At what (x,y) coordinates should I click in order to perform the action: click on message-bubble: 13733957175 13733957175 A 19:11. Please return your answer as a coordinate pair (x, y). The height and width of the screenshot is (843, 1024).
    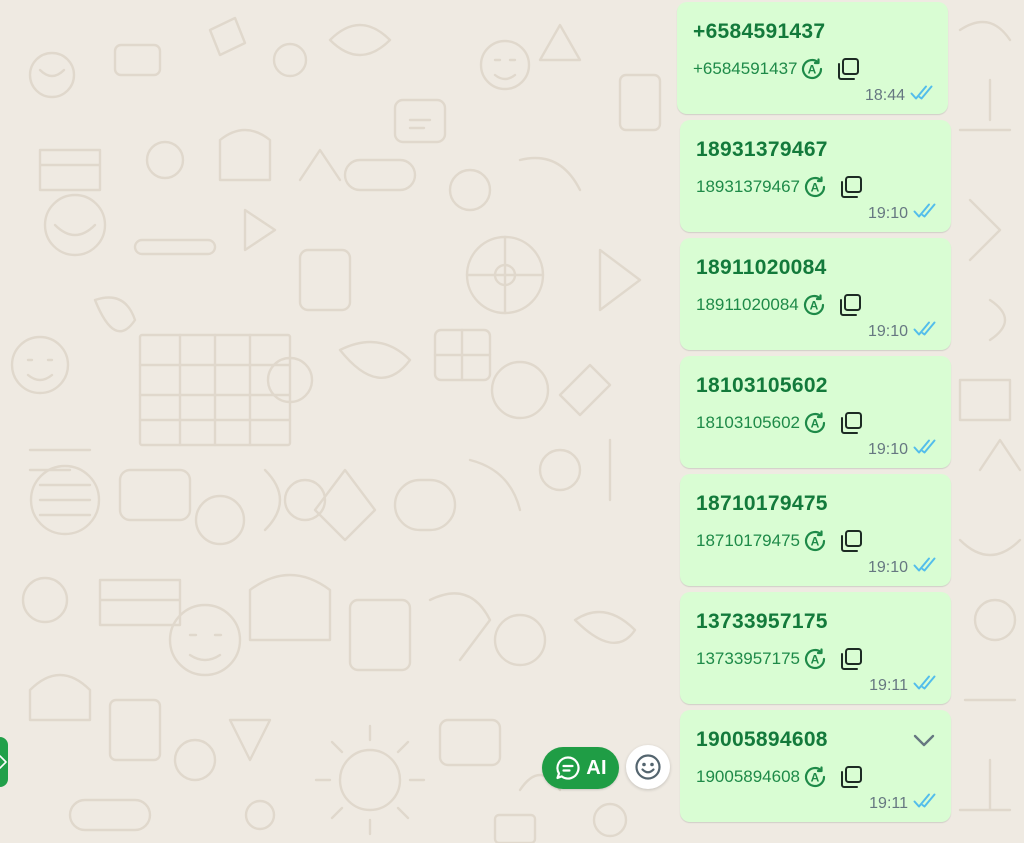
    Looking at the image, I should click on (815, 648).